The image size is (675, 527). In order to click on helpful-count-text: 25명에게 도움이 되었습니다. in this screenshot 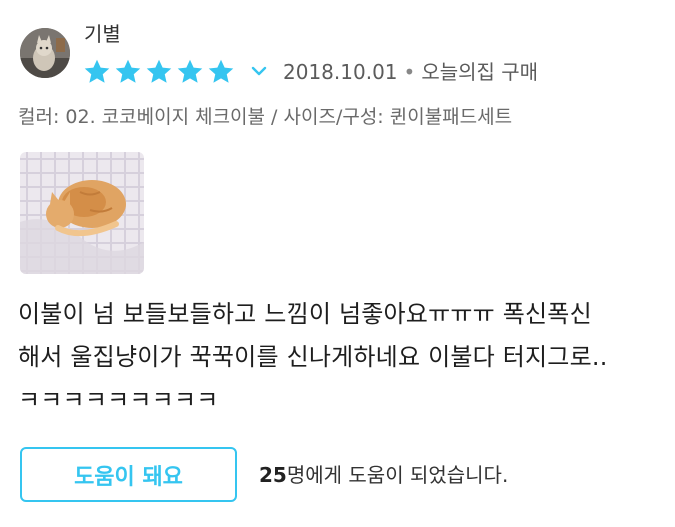, I will do `click(383, 475)`.